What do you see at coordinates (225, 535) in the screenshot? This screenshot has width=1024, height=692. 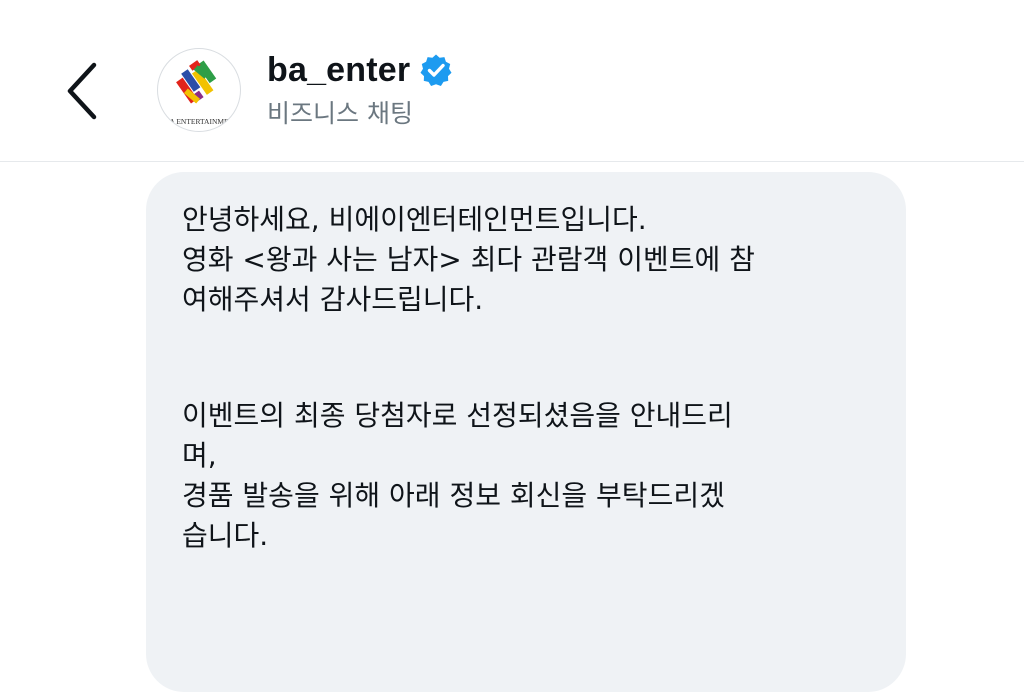 I see `message-line: 습니다.` at bounding box center [225, 535].